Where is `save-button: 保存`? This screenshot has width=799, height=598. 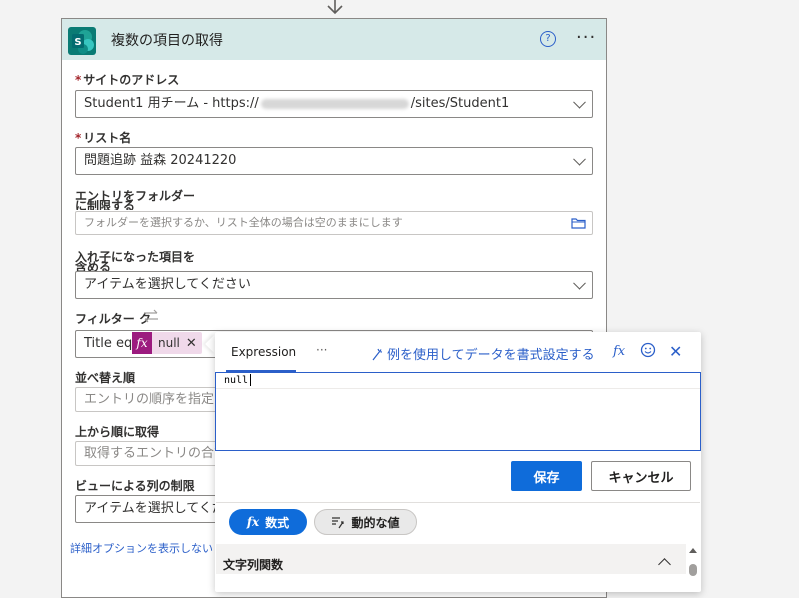 save-button: 保存 is located at coordinates (546, 476).